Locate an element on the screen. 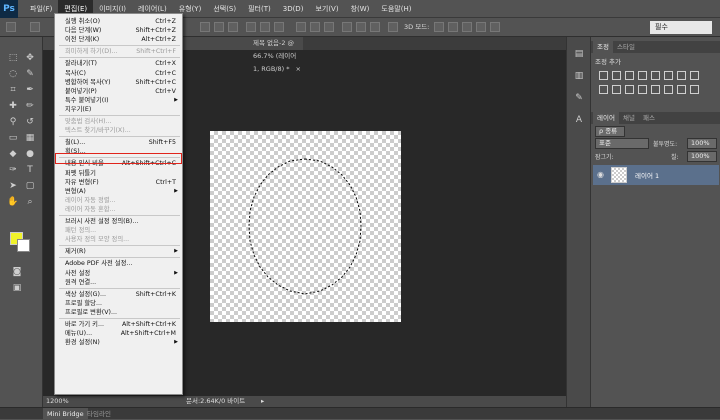  pen-tool-icon: ✑ is located at coordinates (13, 170).